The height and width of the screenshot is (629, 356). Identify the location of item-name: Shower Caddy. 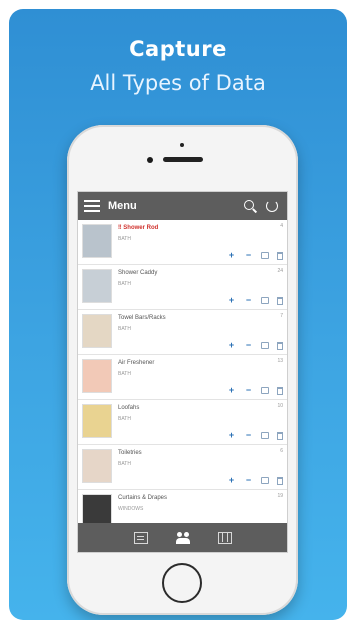
(138, 273).